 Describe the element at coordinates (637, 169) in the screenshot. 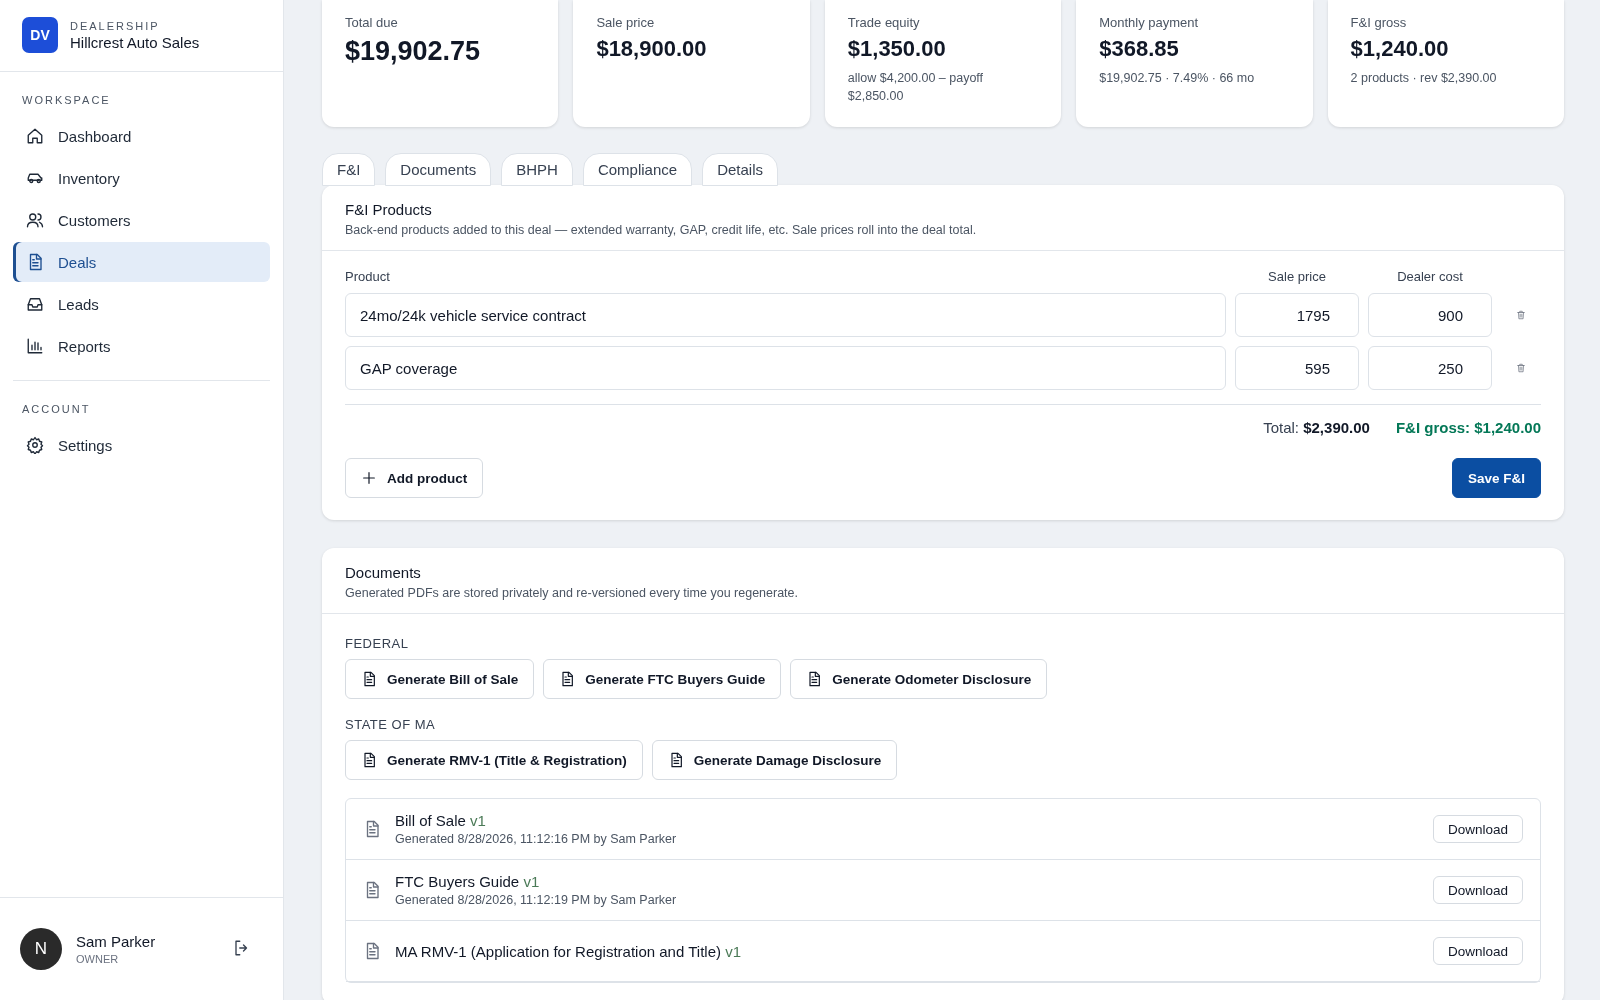

I see `tab: Compliance` at that location.